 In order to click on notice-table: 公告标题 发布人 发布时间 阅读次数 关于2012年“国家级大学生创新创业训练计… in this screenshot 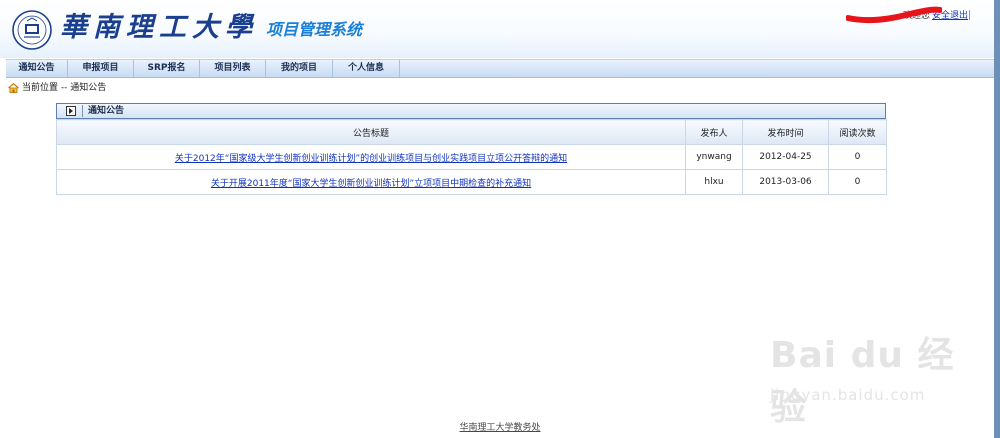, I will do `click(471, 157)`.